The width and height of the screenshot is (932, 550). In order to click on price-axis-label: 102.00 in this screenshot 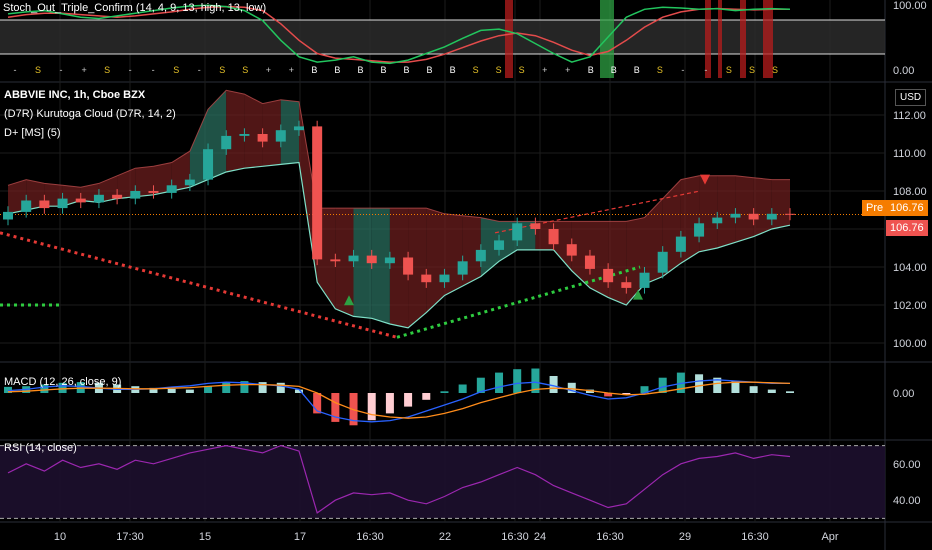, I will do `click(910, 306)`.